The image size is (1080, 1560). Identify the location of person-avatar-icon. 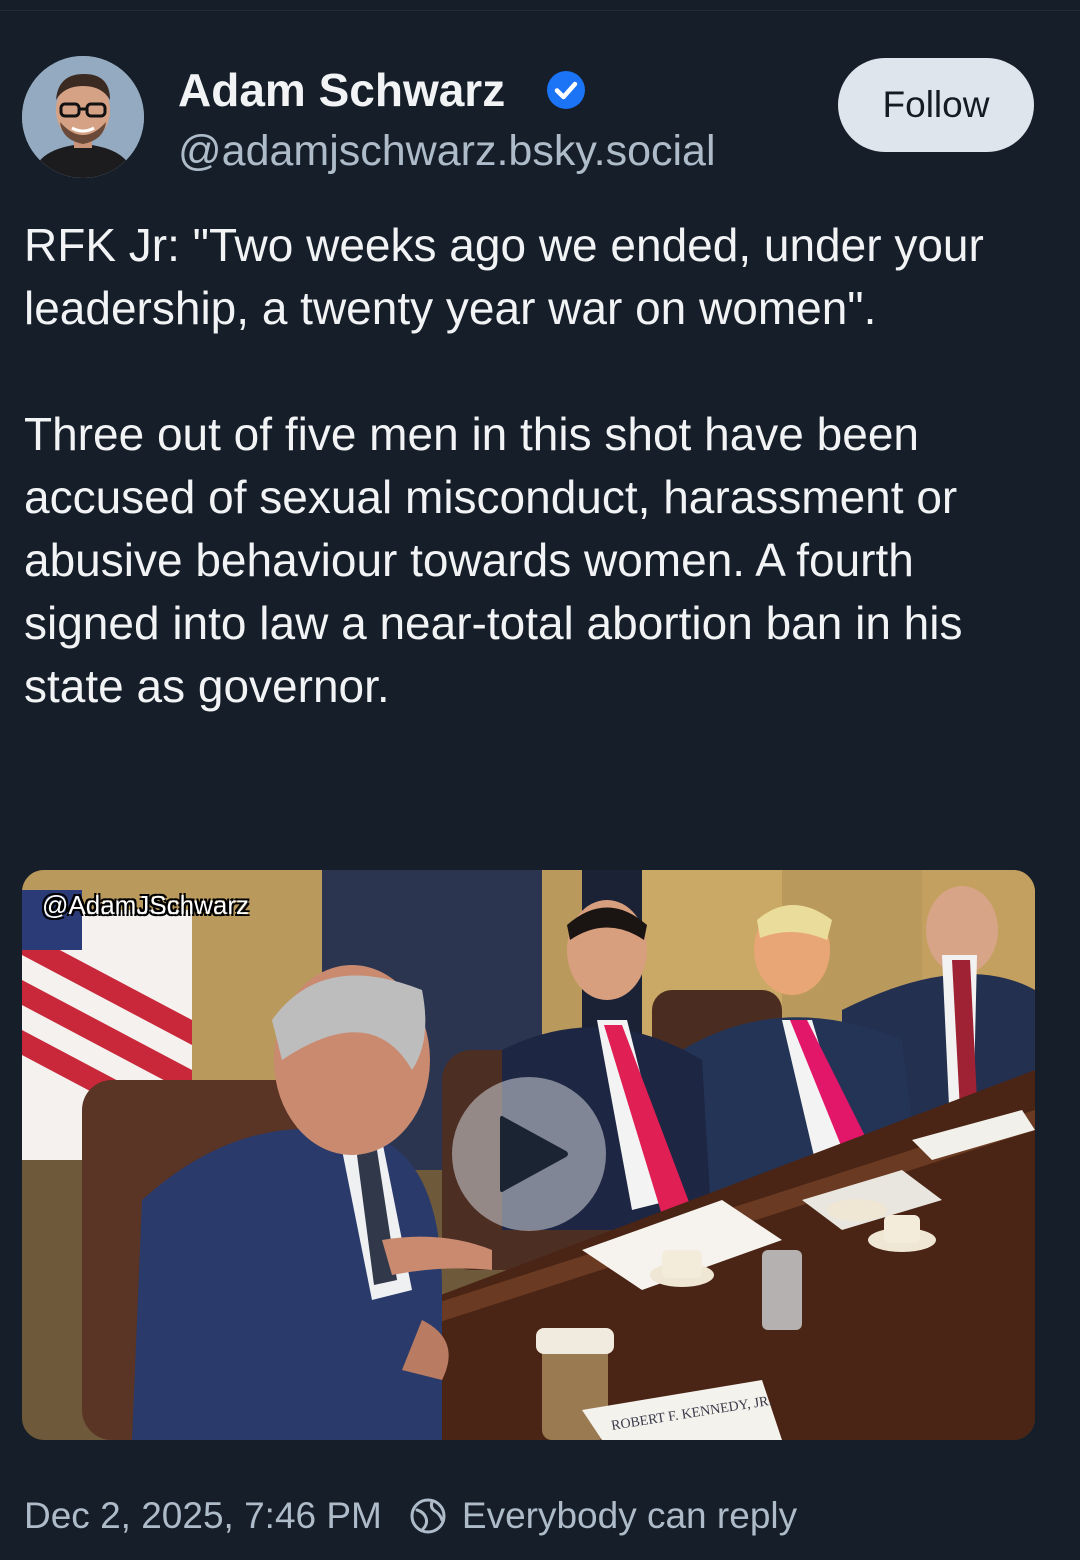
(83, 117).